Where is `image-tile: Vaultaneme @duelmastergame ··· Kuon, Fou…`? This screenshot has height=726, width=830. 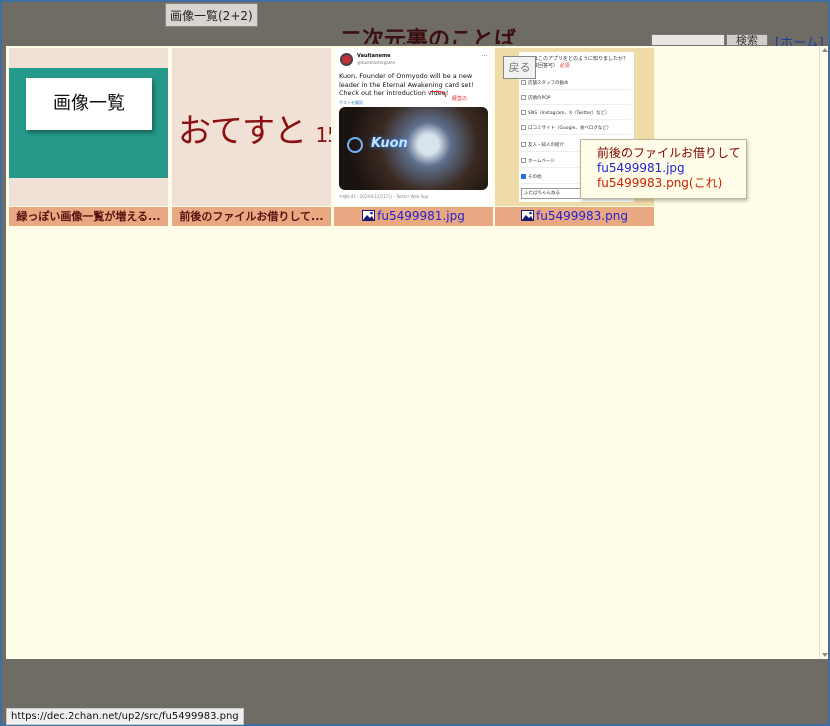 image-tile: Vaultaneme @duelmastergame ··· Kuon, Fou… is located at coordinates (413, 137).